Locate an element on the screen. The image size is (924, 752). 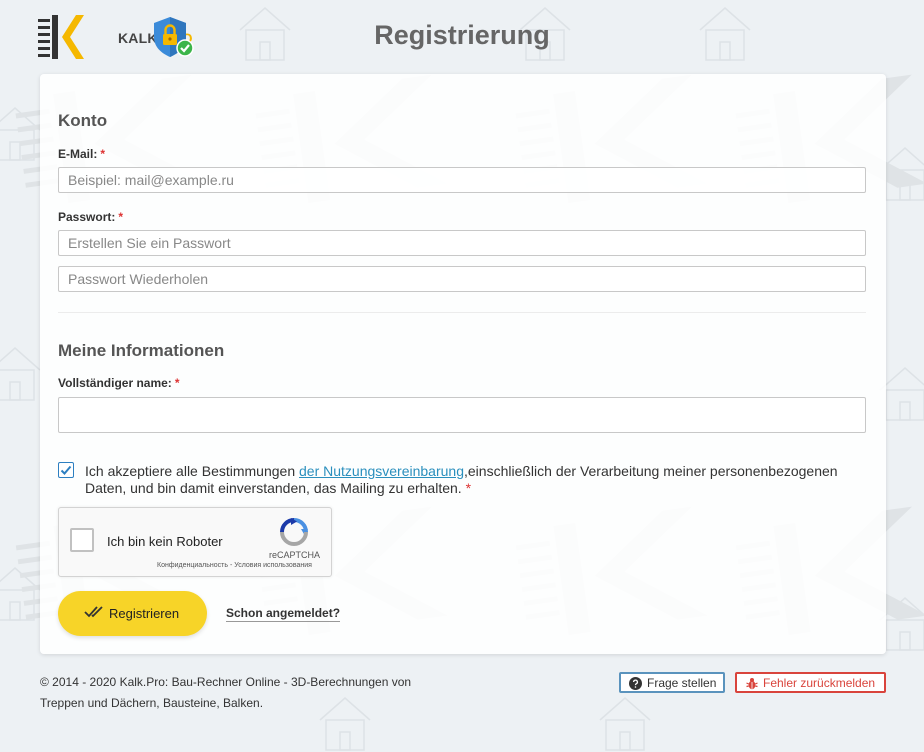
report-bug-button: Fehler zurückmelden is located at coordinates (810, 682).